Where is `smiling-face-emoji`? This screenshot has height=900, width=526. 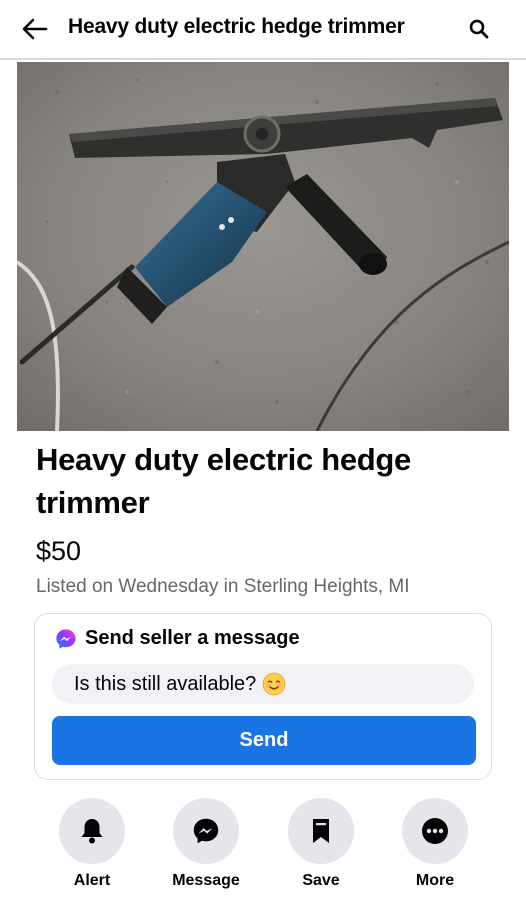
smiling-face-emoji is located at coordinates (274, 684).